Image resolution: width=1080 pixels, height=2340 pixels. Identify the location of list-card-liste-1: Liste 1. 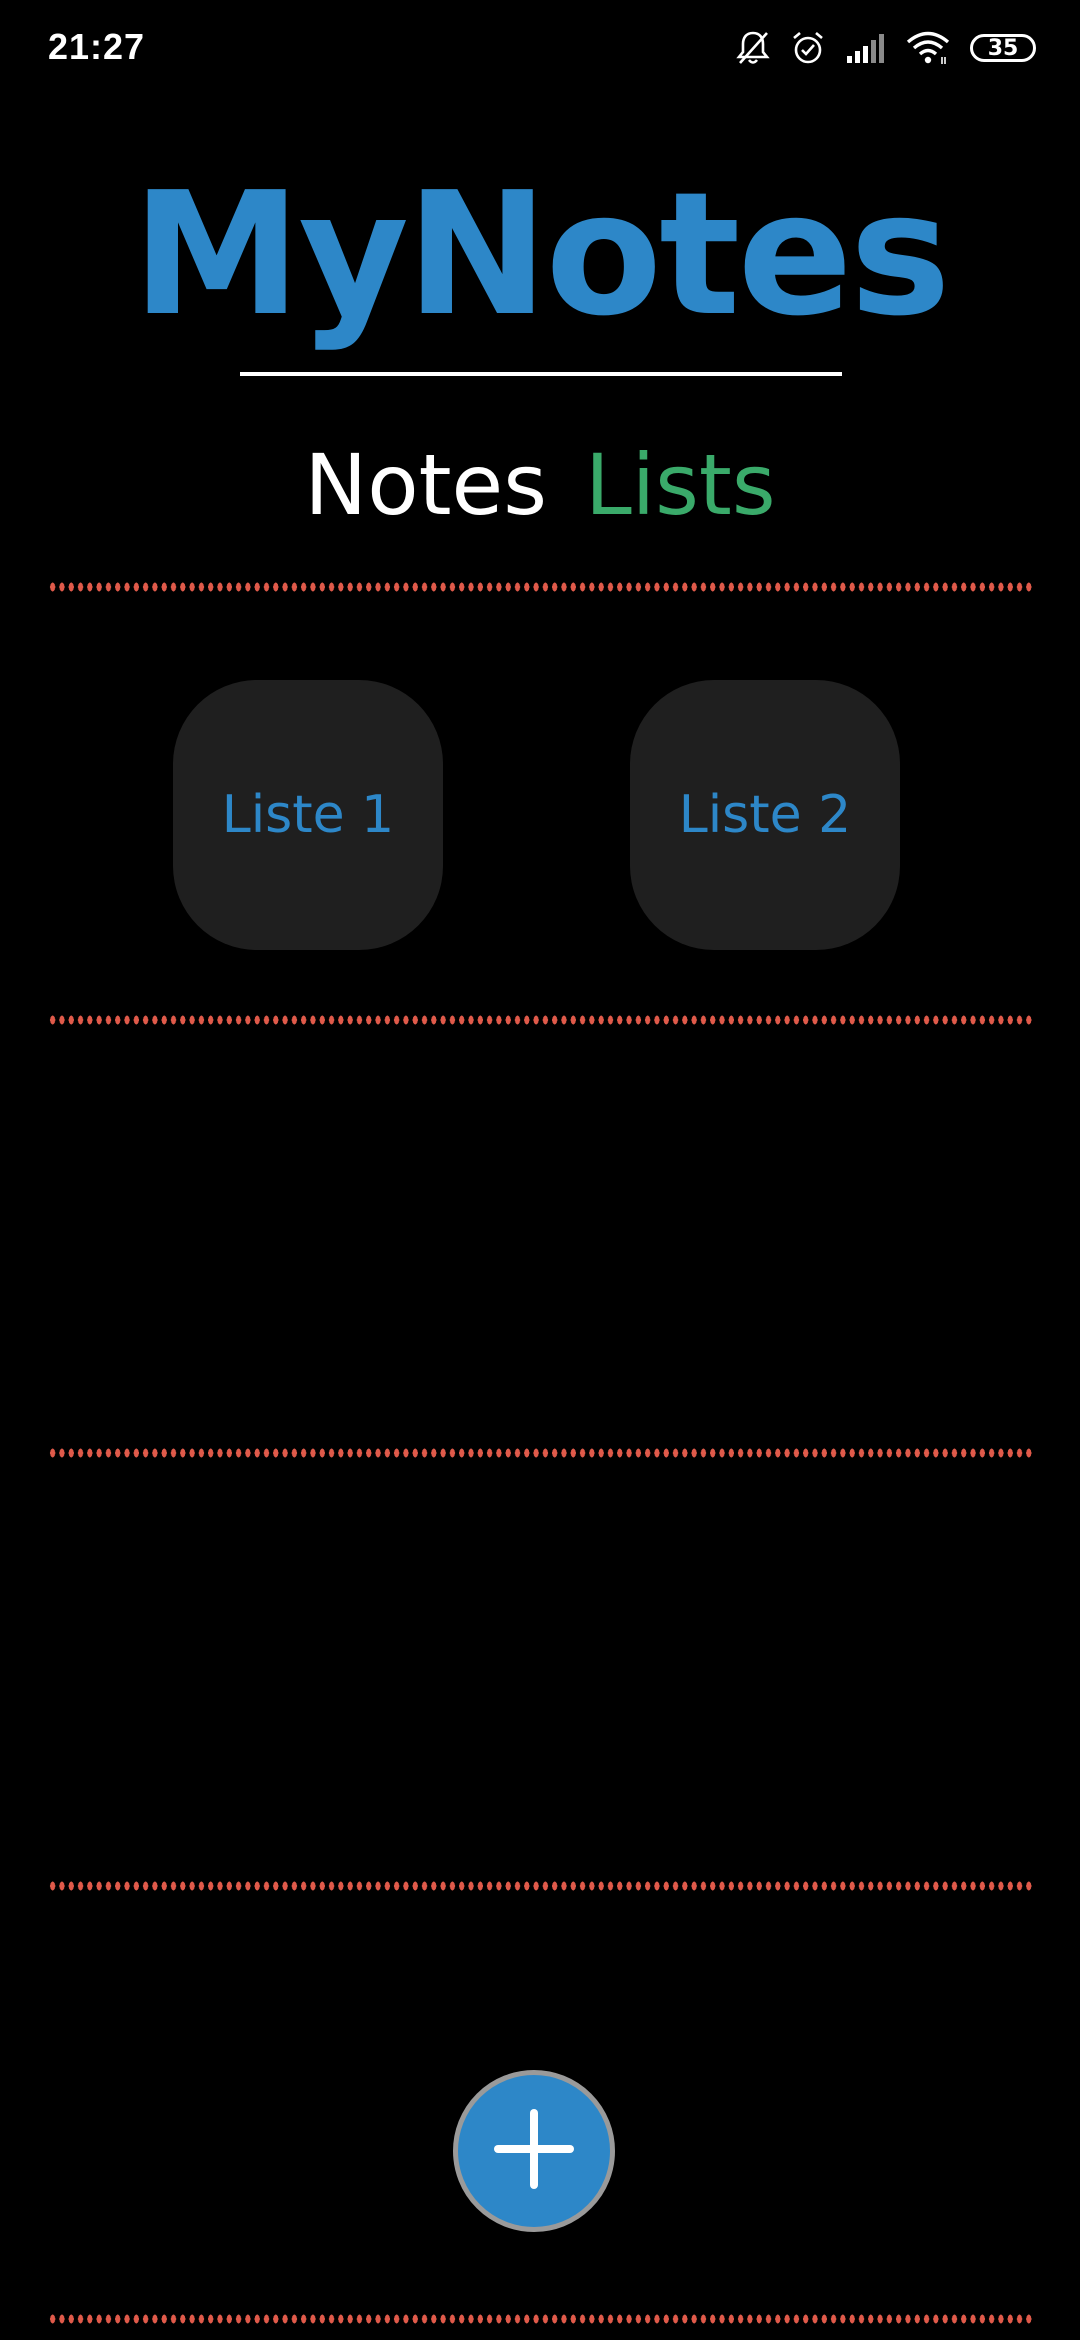
(308, 815).